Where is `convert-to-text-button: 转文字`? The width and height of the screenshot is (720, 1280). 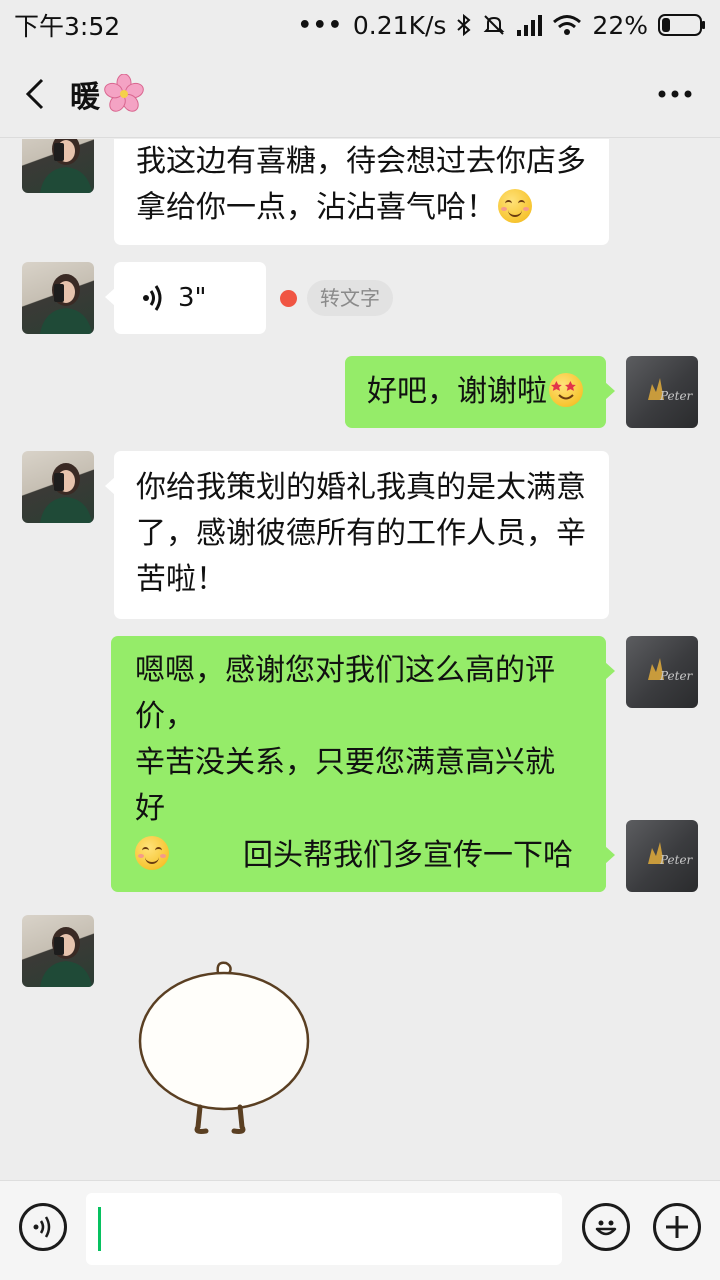 convert-to-text-button: 转文字 is located at coordinates (350, 298).